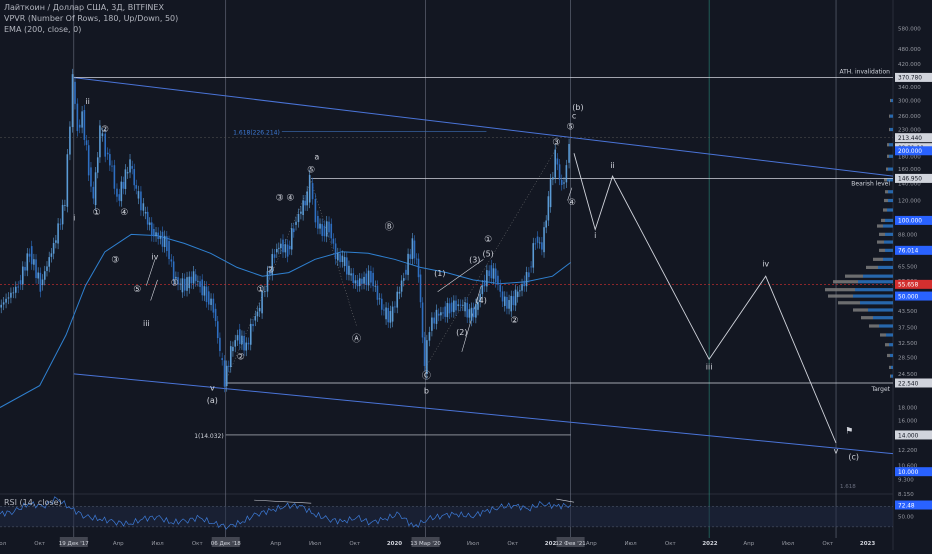  What do you see at coordinates (910, 139) in the screenshot?
I see `badge-current-price: 213.440` at bounding box center [910, 139].